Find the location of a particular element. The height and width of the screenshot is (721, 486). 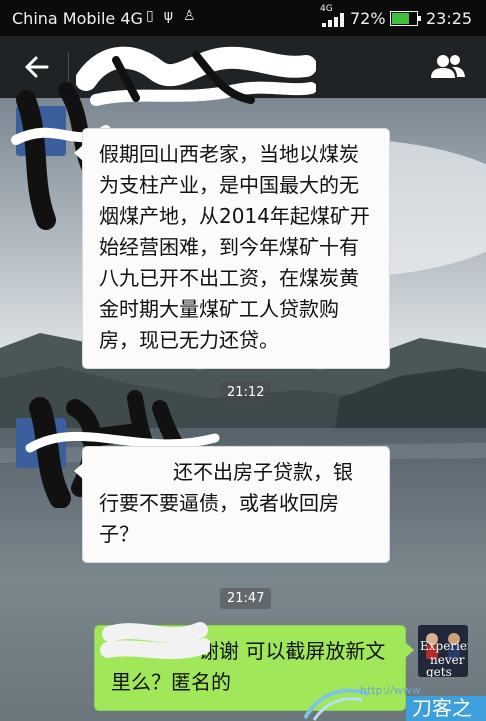

message-line: 八九已开不出工资，在煤炭黄 is located at coordinates (229, 278).